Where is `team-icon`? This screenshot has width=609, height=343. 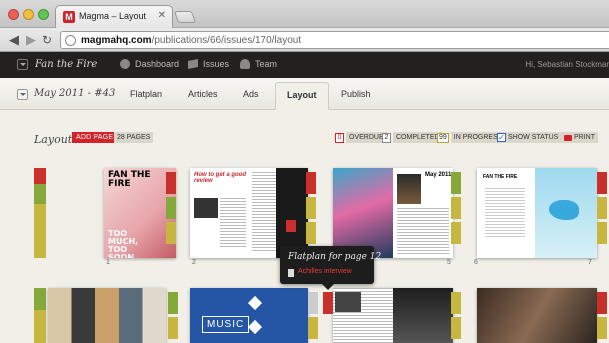
team-icon is located at coordinates (245, 64).